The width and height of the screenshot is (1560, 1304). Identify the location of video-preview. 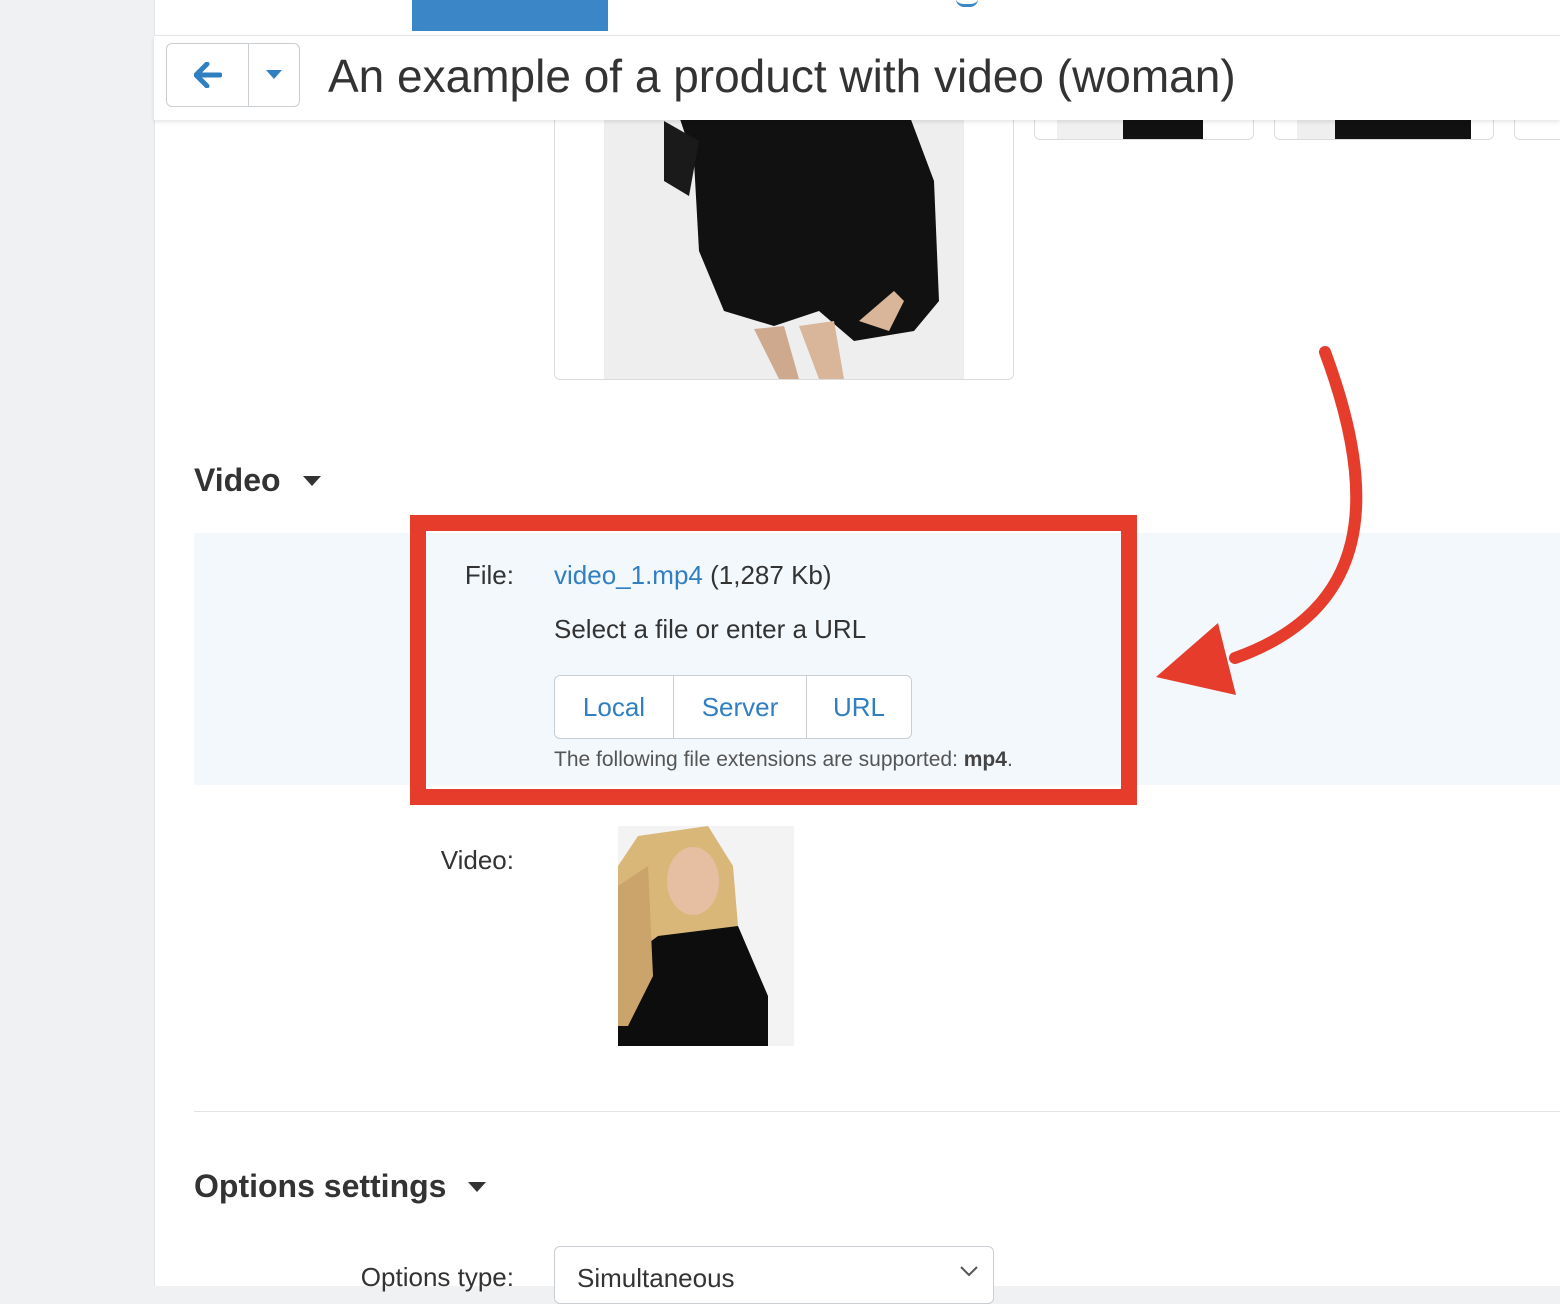
(706, 936).